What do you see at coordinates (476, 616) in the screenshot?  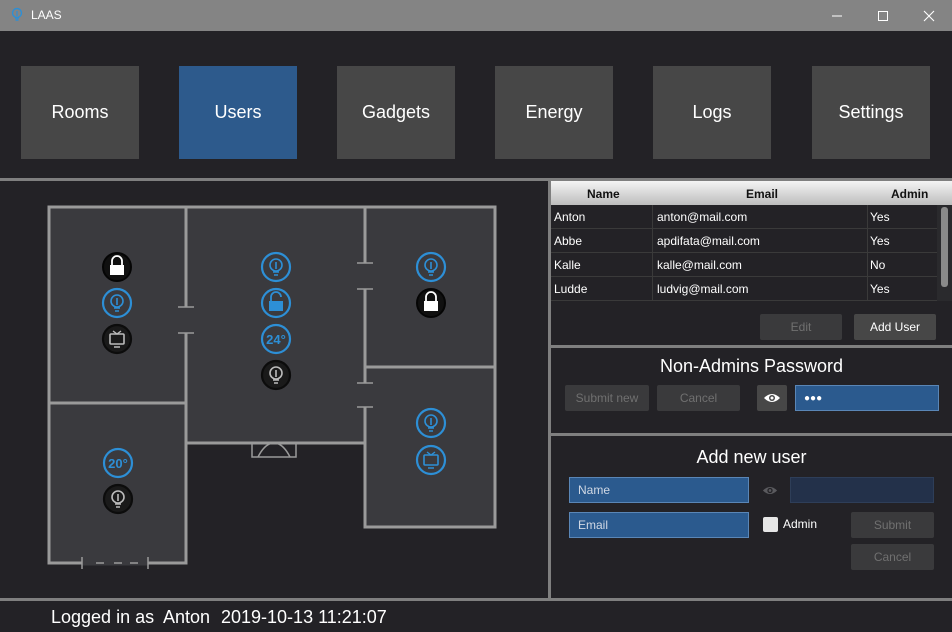 I see `status-bar: Logged in as Anton 2019-10-13 11:21:07` at bounding box center [476, 616].